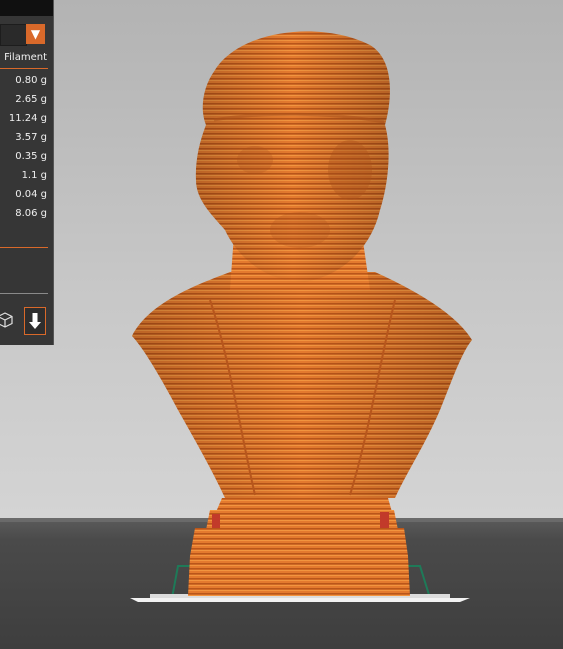 Image resolution: width=563 pixels, height=649 pixels. I want to click on list-item: 2.65 g, so click(31, 99).